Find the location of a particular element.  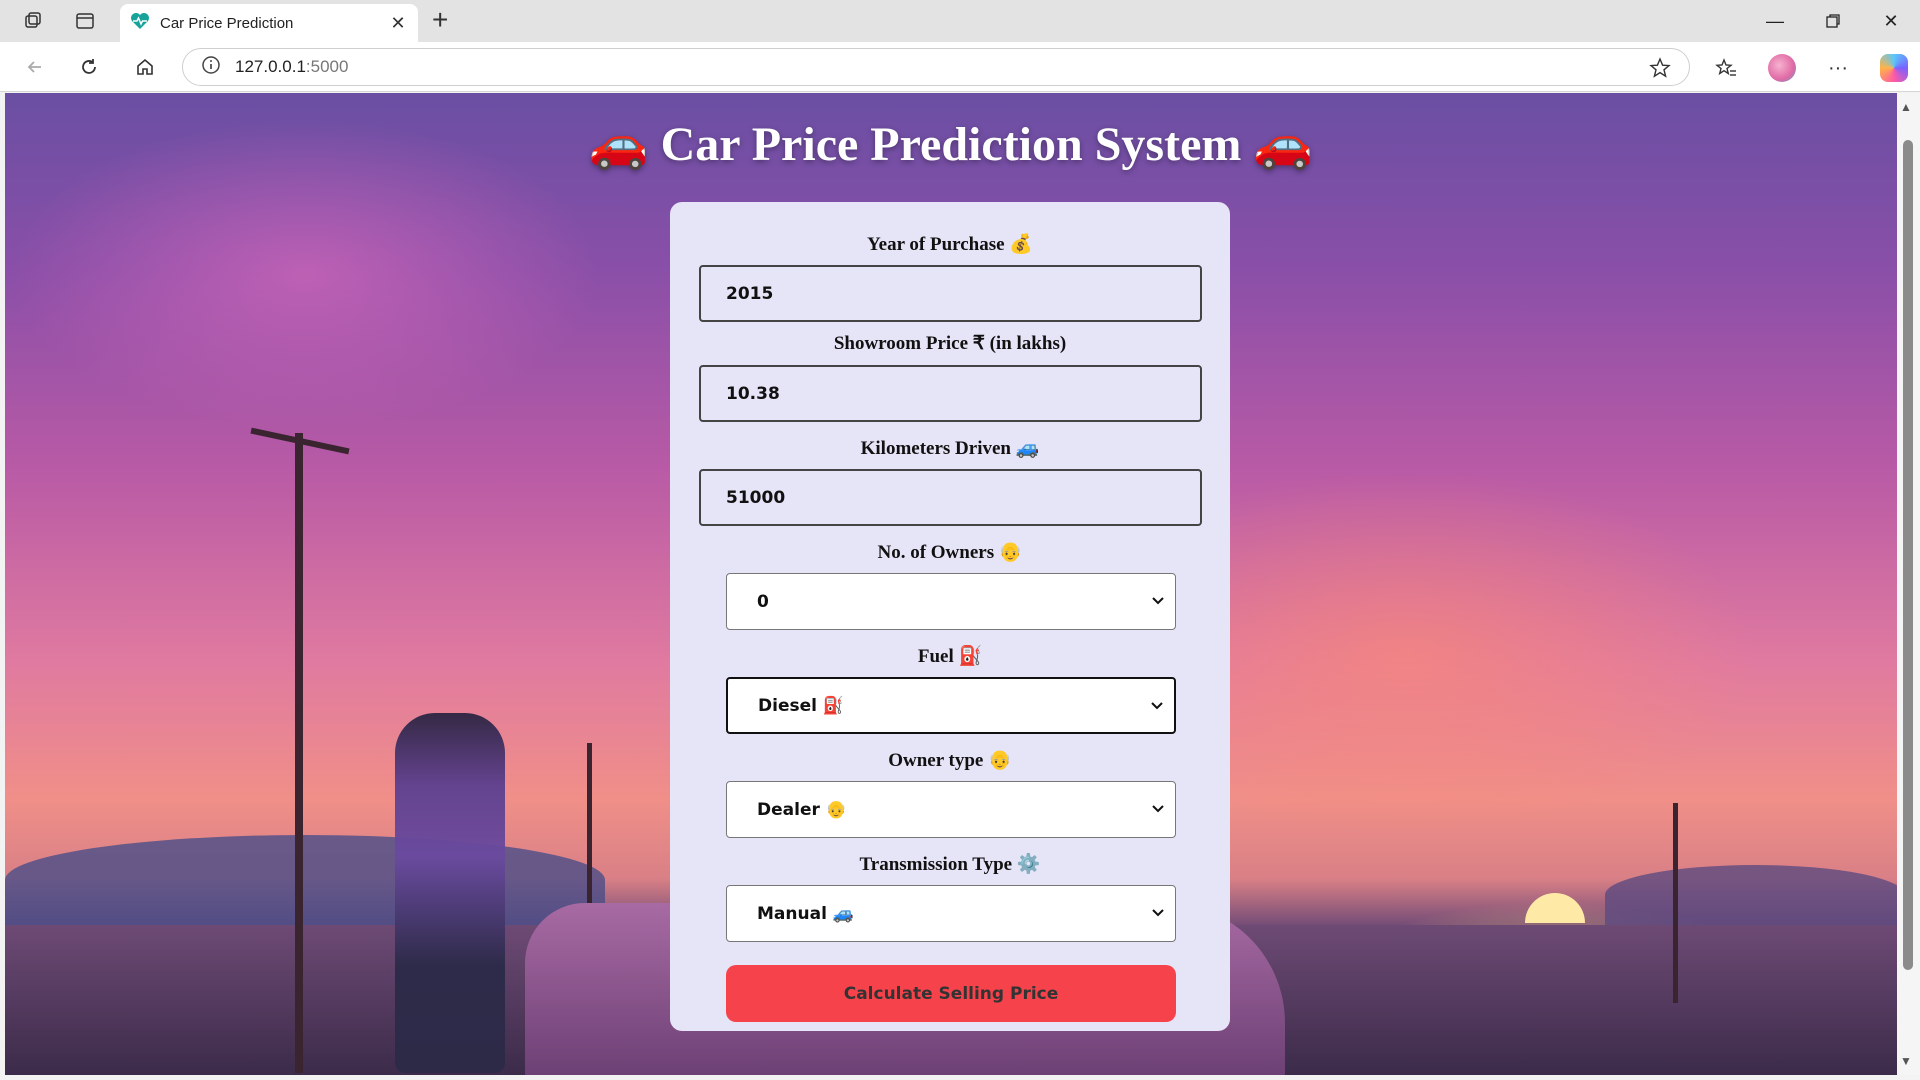

showroom-price-label: Showroom Price ₹ (in lakhs) is located at coordinates (950, 343).